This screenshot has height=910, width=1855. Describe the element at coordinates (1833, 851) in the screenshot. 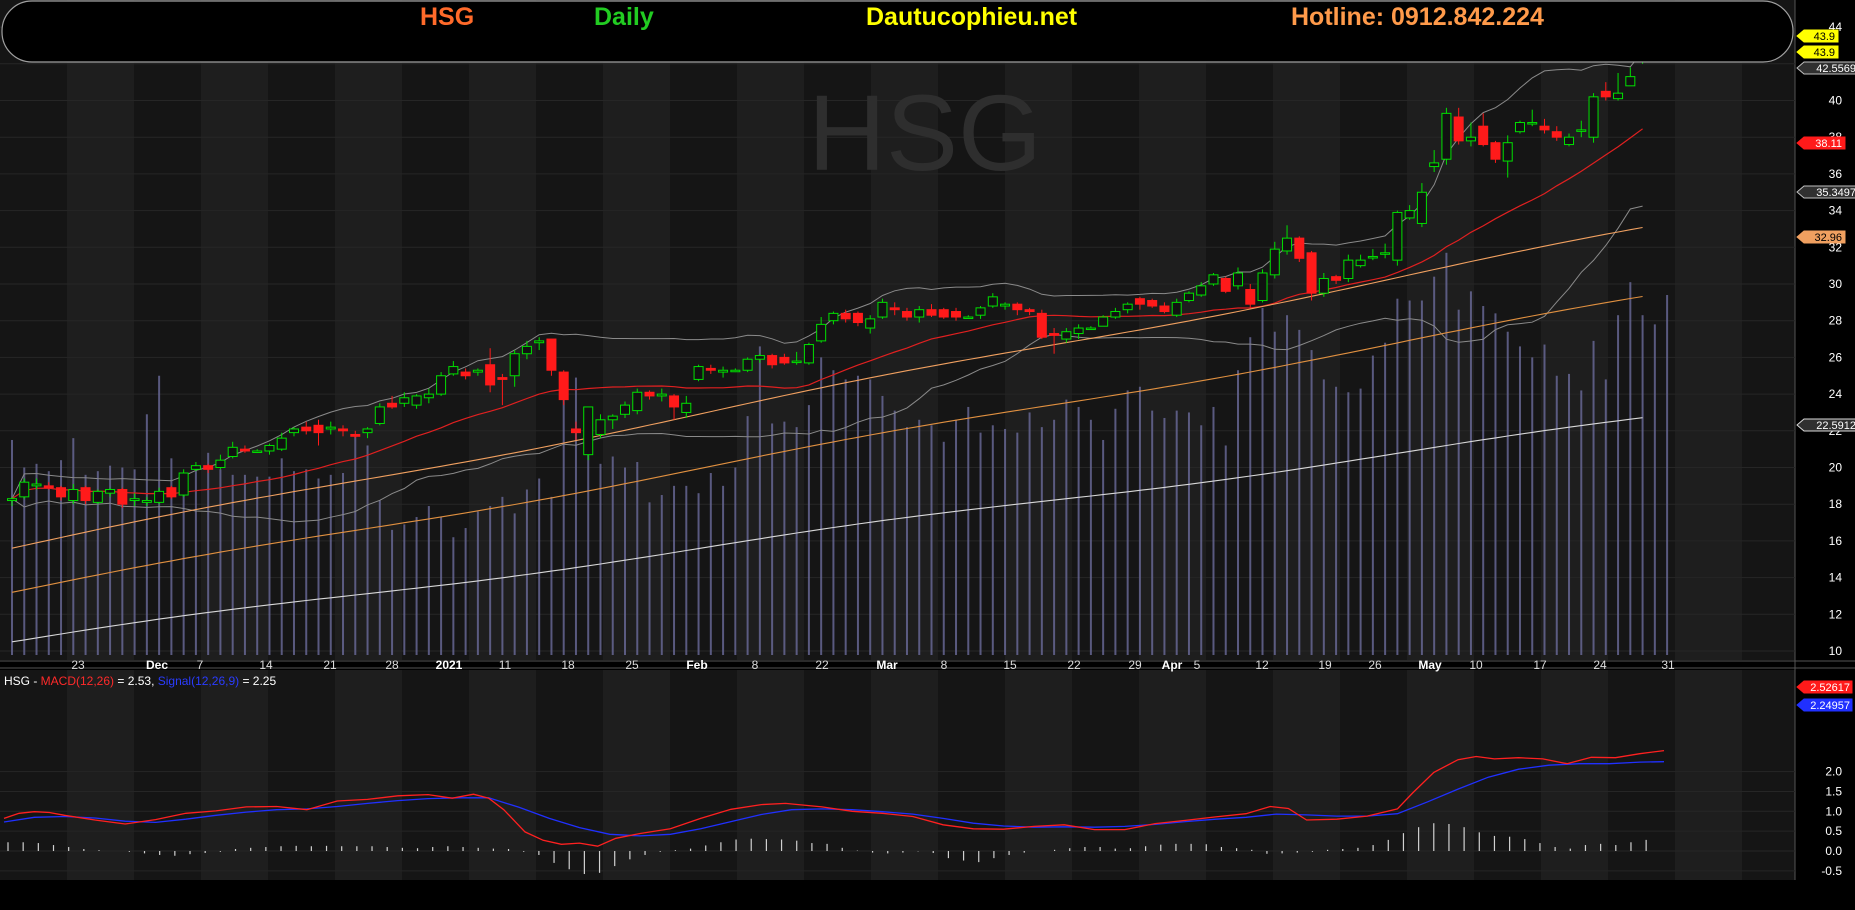

I see `macd-tick-label: 0.0` at that location.